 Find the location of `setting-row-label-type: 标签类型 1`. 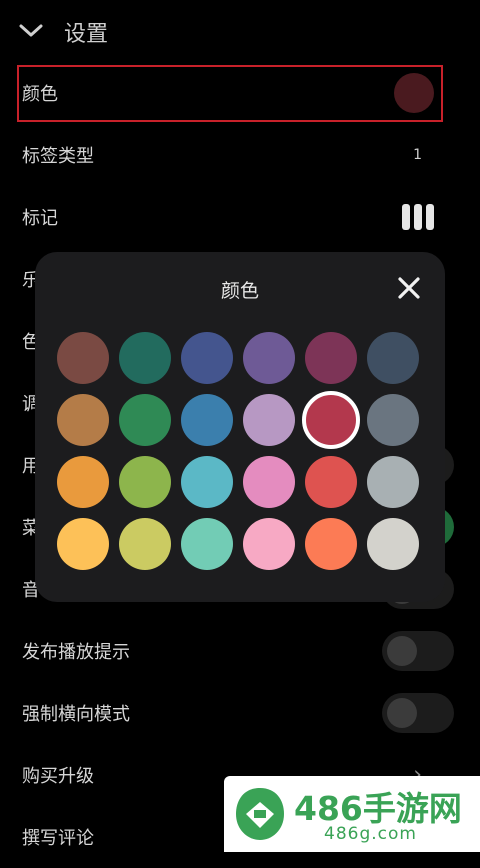

setting-row-label-type: 标签类型 1 is located at coordinates (240, 155).